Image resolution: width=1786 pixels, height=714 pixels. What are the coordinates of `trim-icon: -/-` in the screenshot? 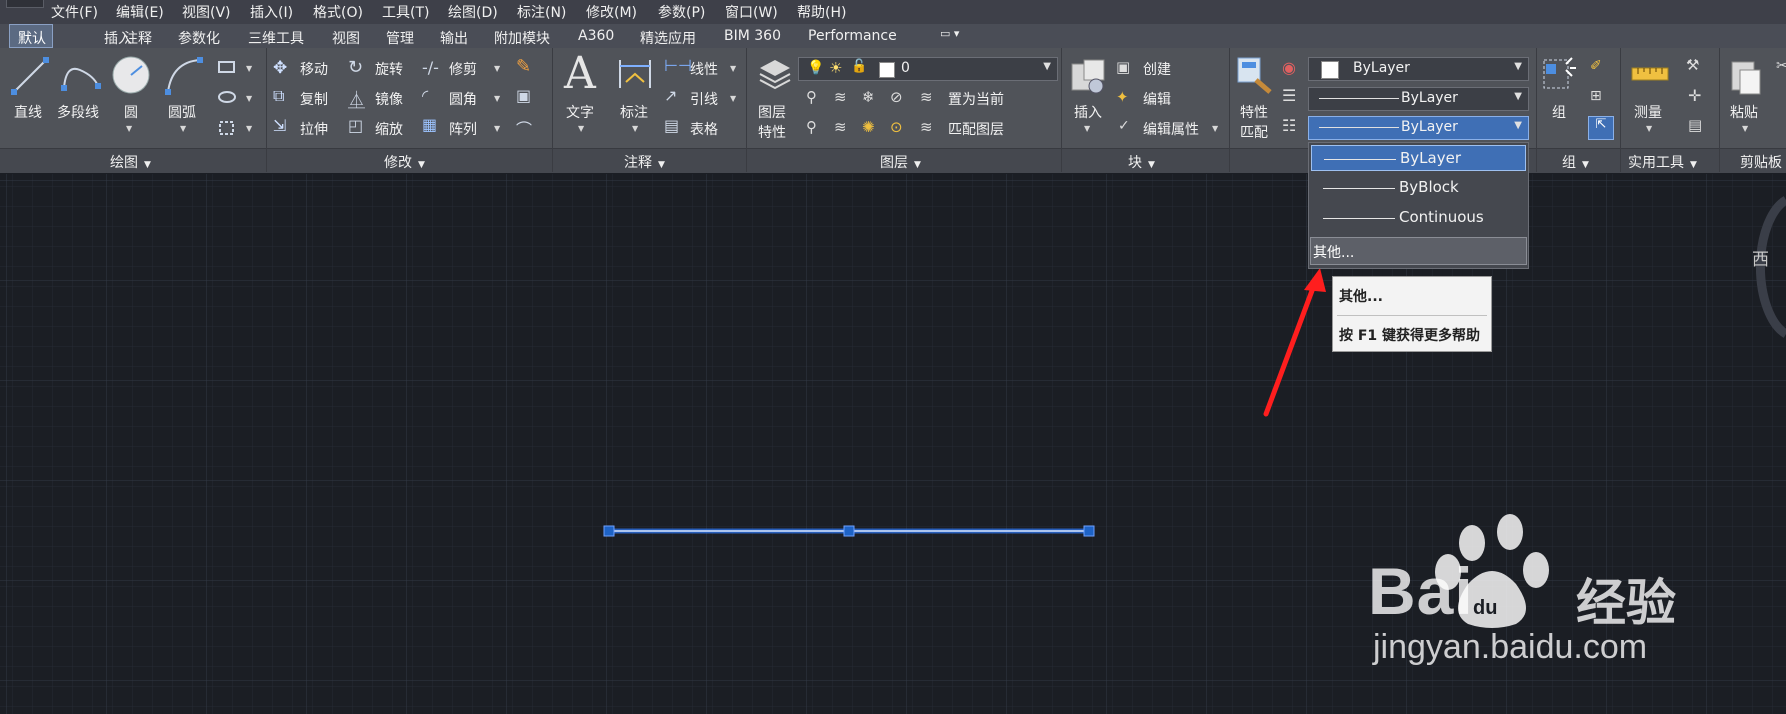 It's located at (430, 67).